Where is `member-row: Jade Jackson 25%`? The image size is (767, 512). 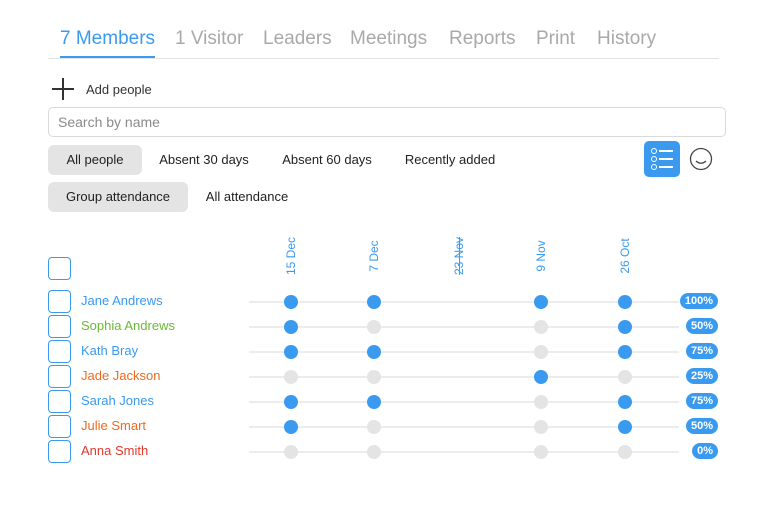
member-row: Jade Jackson 25% is located at coordinates (383, 376).